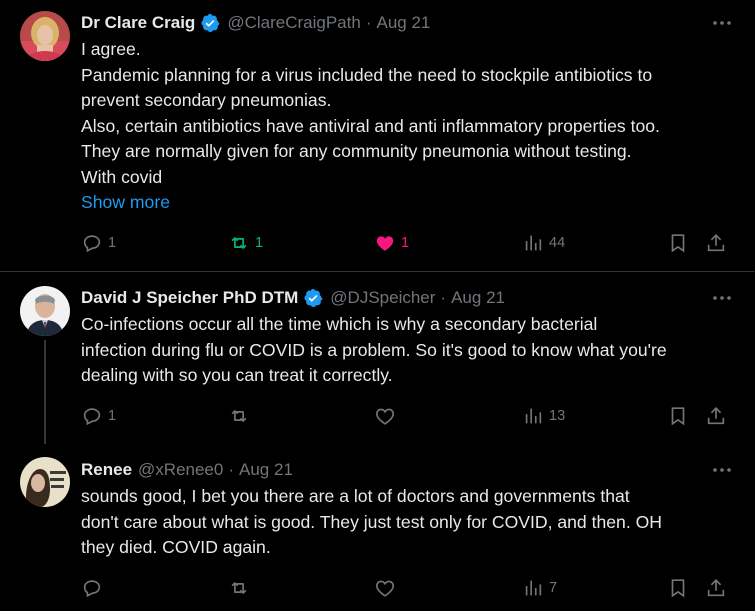 The height and width of the screenshot is (611, 755). I want to click on views-button: 7, so click(539, 588).